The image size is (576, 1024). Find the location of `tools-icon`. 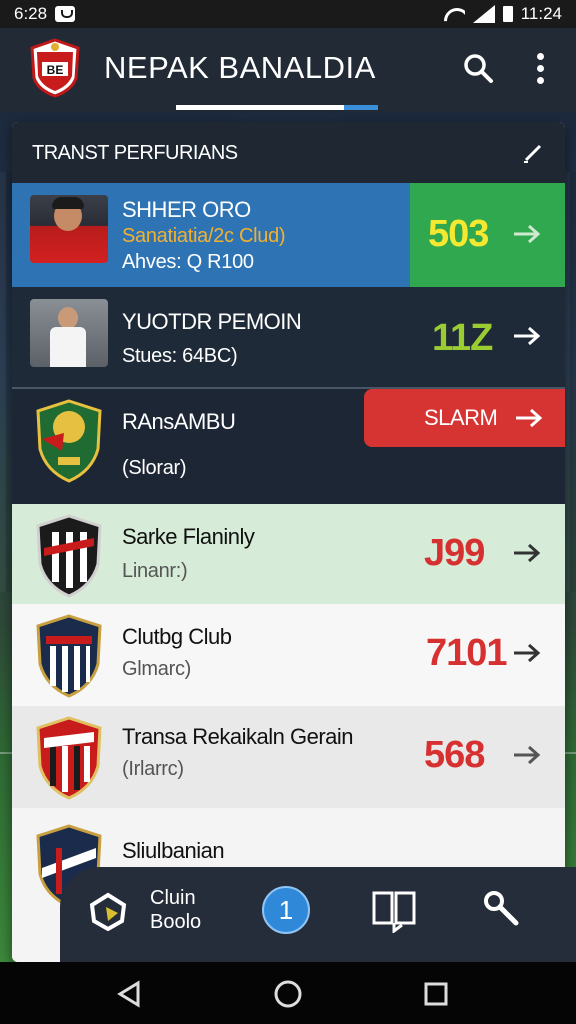

tools-icon is located at coordinates (502, 909).